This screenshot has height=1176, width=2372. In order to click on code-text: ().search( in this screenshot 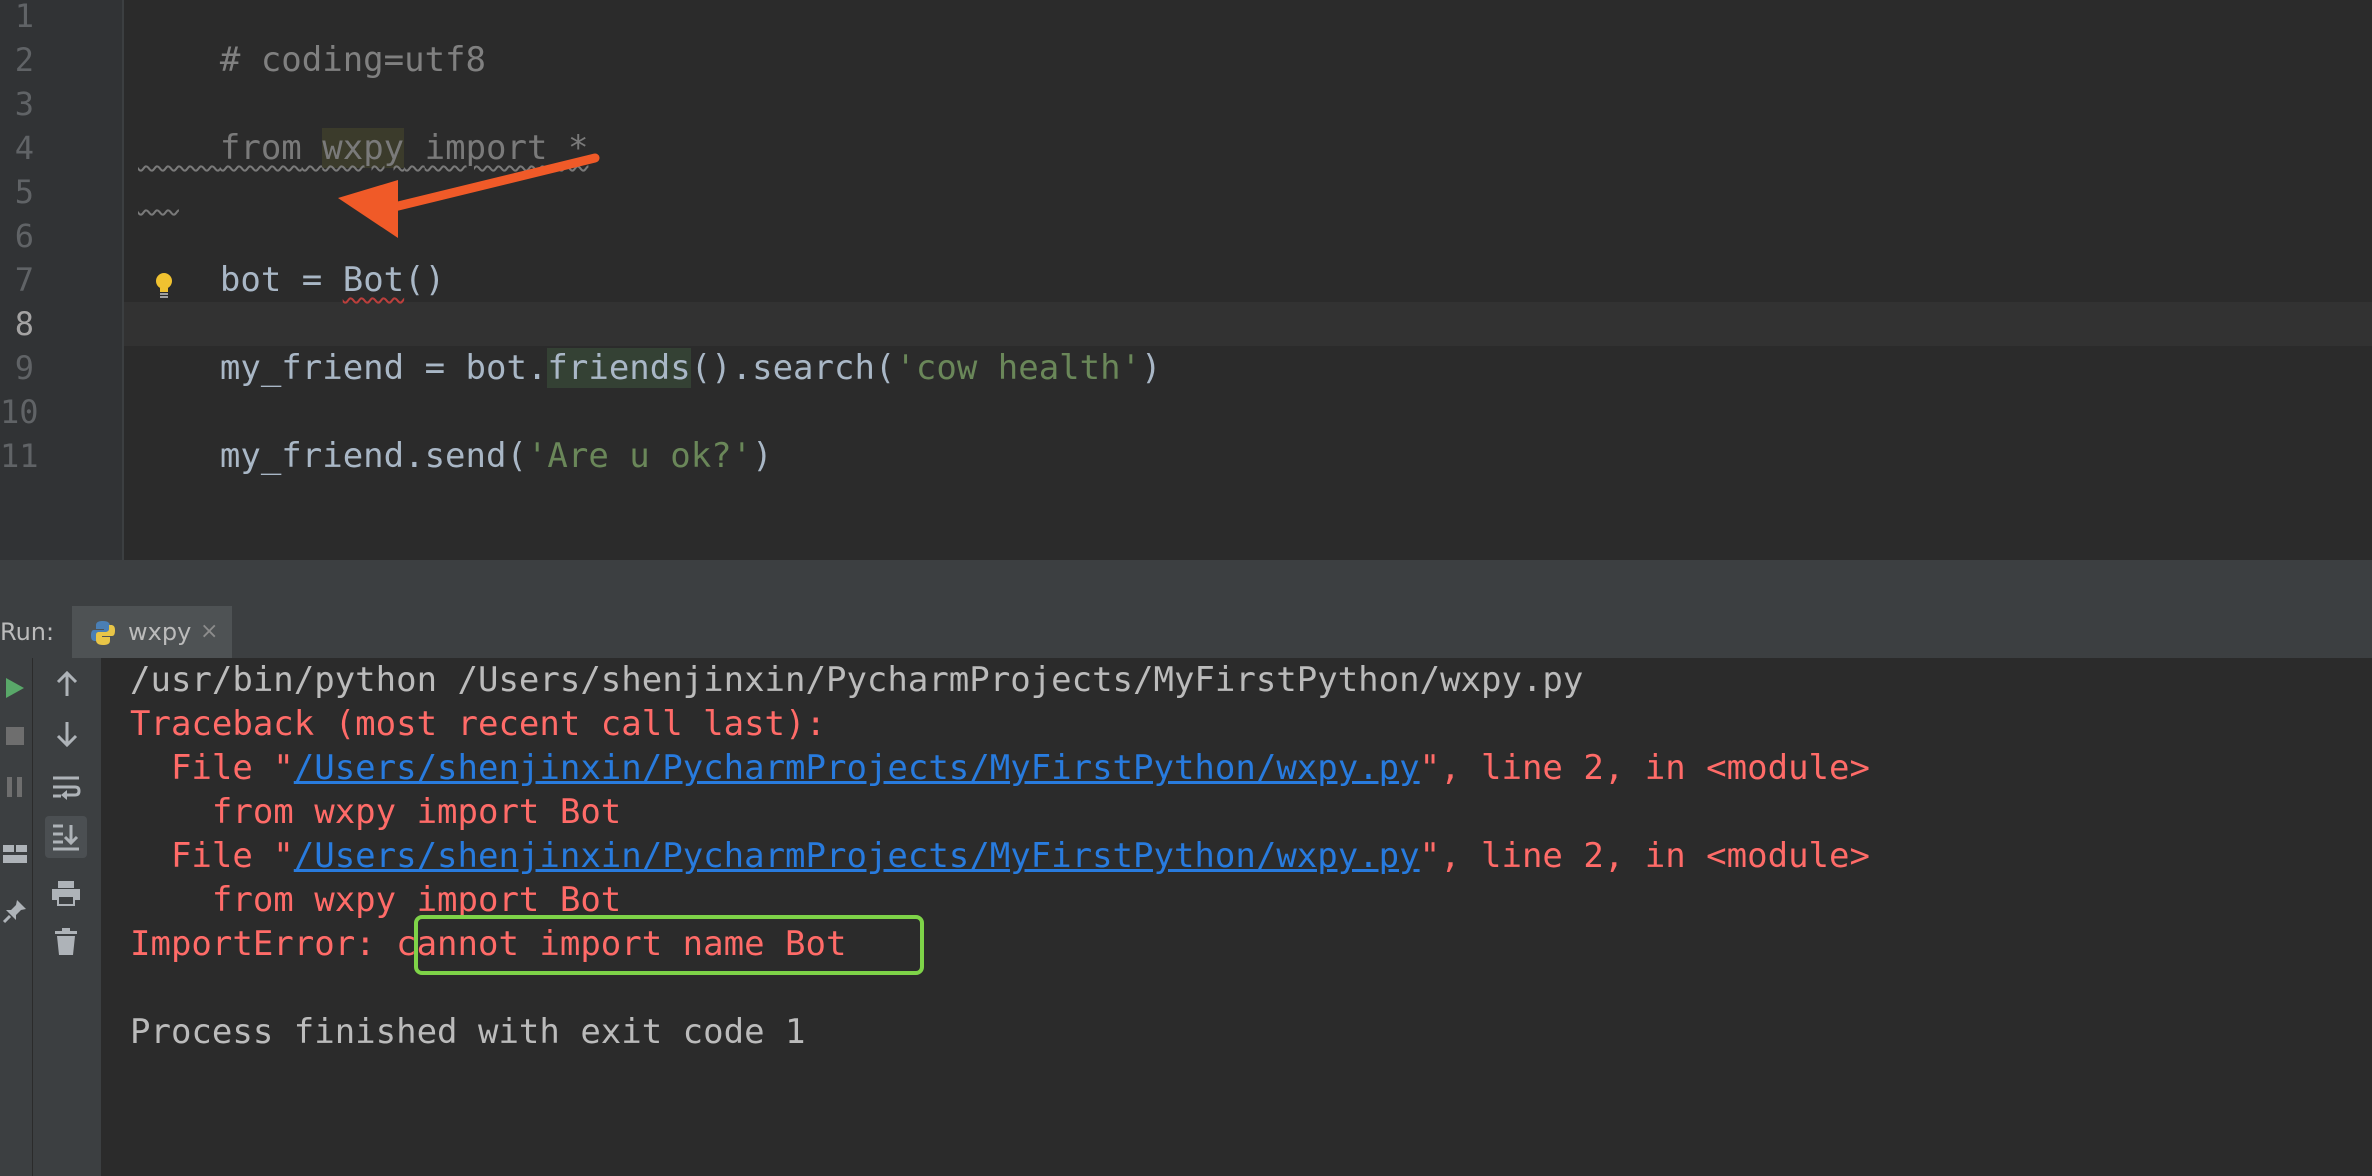, I will do `click(793, 368)`.